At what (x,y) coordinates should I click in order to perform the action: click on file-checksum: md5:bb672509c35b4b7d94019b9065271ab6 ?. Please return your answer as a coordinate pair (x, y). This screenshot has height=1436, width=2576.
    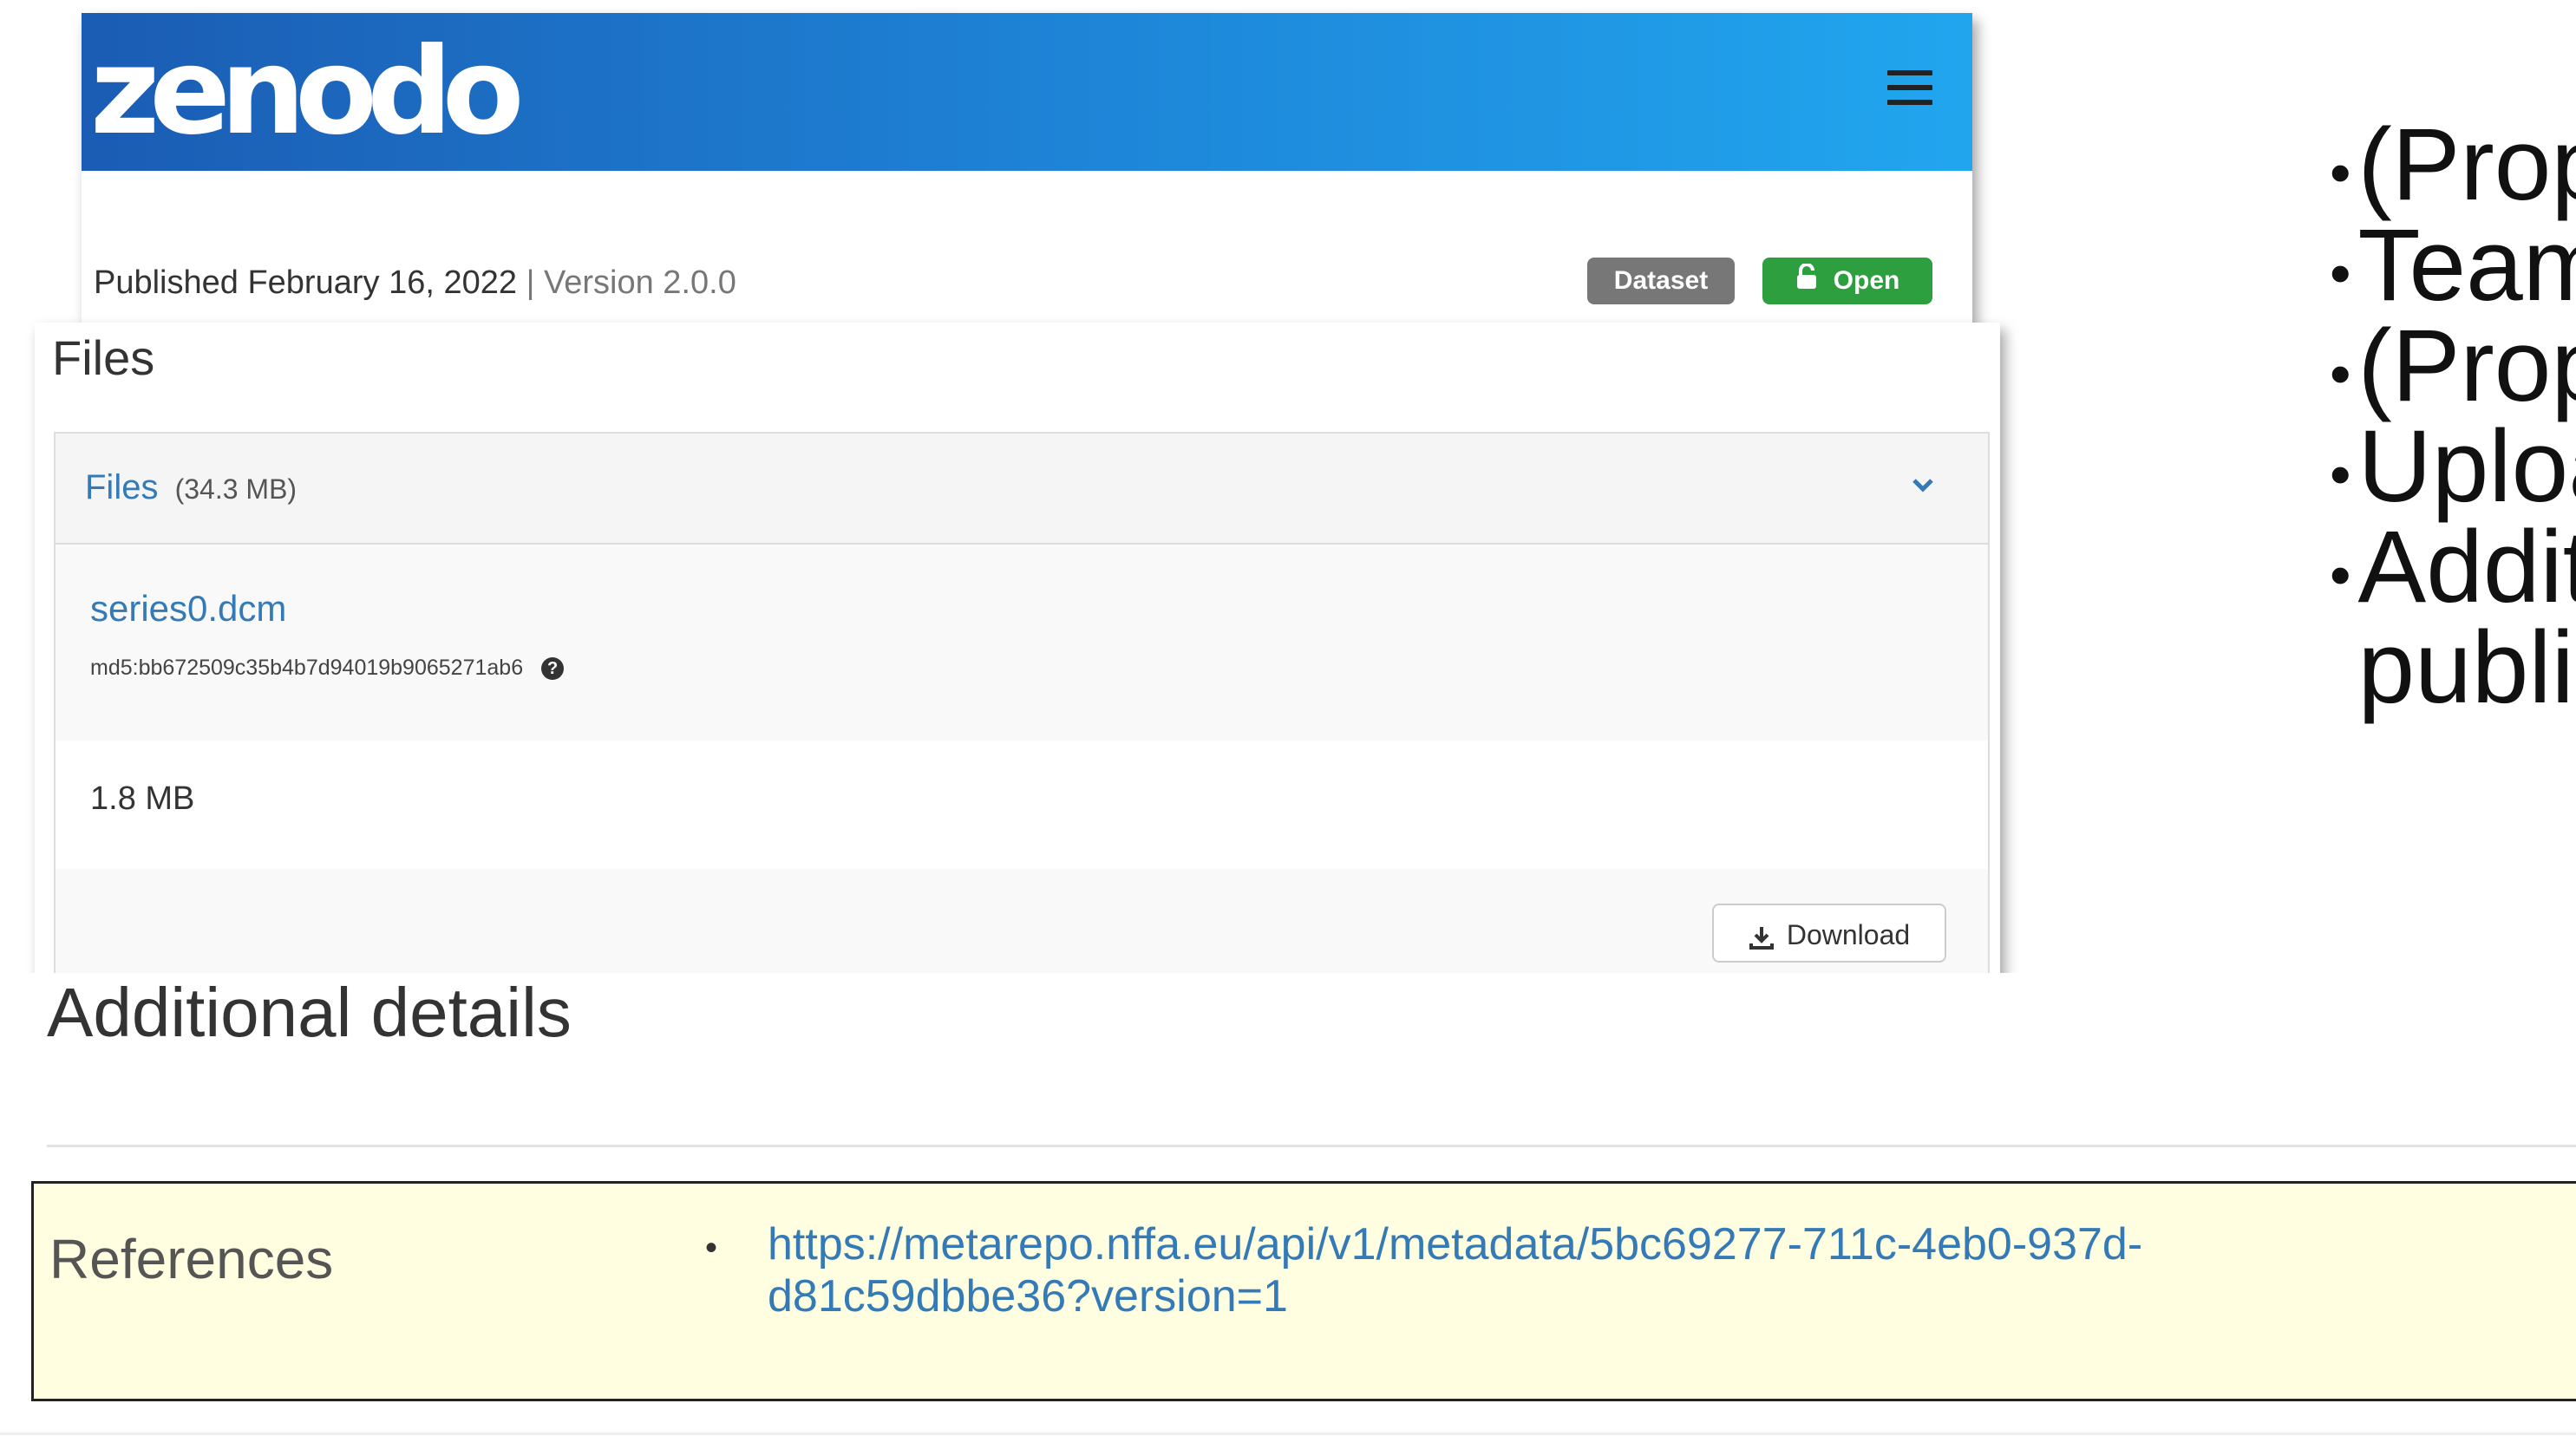
    Looking at the image, I should click on (327, 668).